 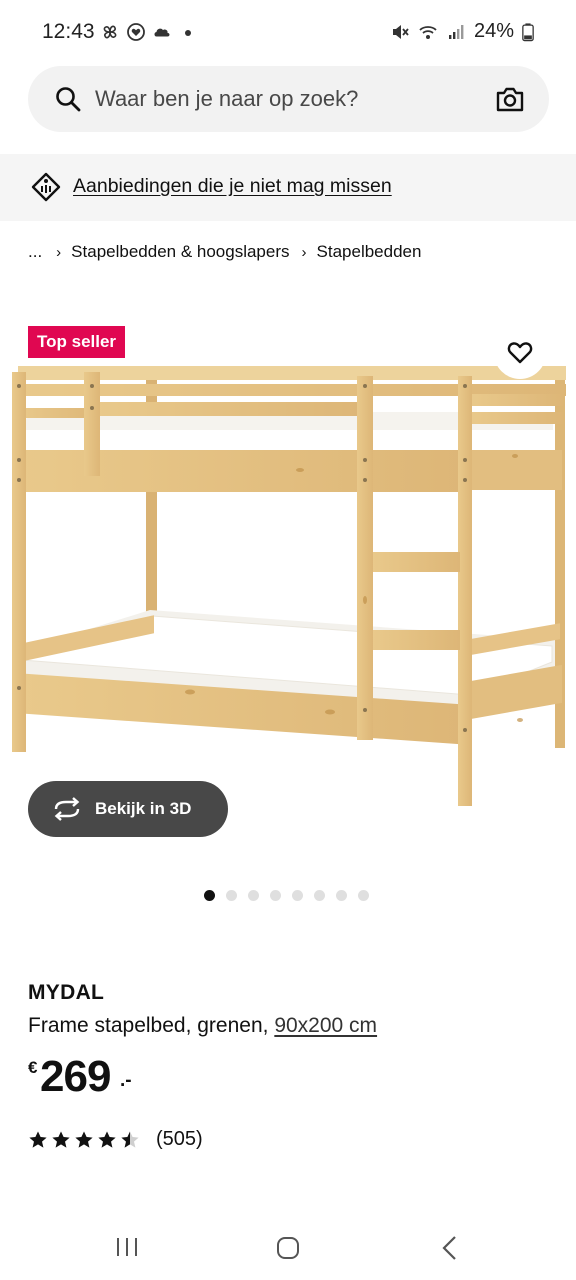 I want to click on price-currency: €, so click(x=33, y=1067).